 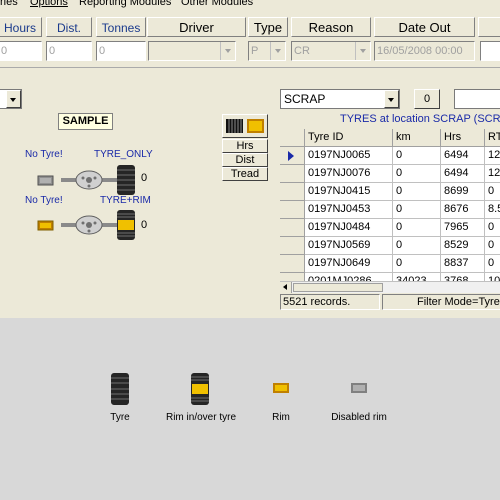 What do you see at coordinates (427, 99) in the screenshot?
I see `count-button: 0` at bounding box center [427, 99].